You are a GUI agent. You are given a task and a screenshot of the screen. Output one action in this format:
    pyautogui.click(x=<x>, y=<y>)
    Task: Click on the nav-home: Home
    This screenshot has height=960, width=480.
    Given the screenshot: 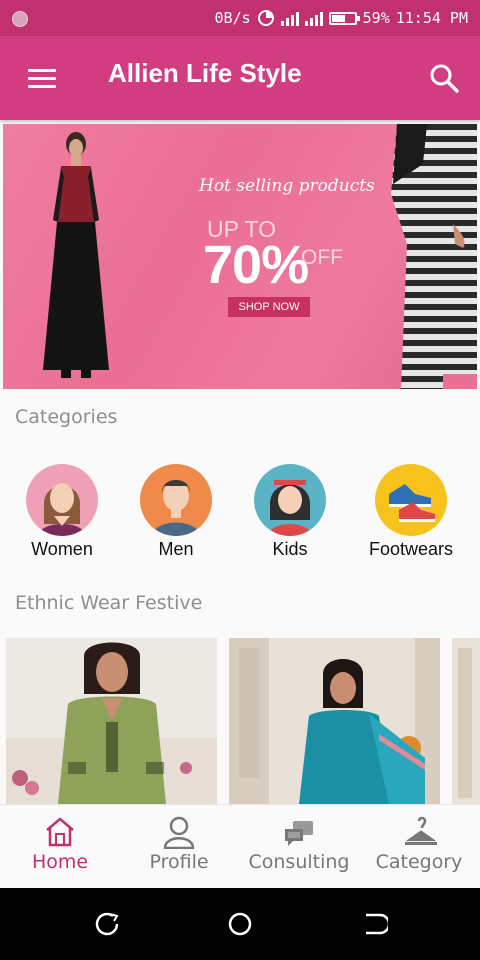 What is the action you would take?
    pyautogui.click(x=60, y=847)
    